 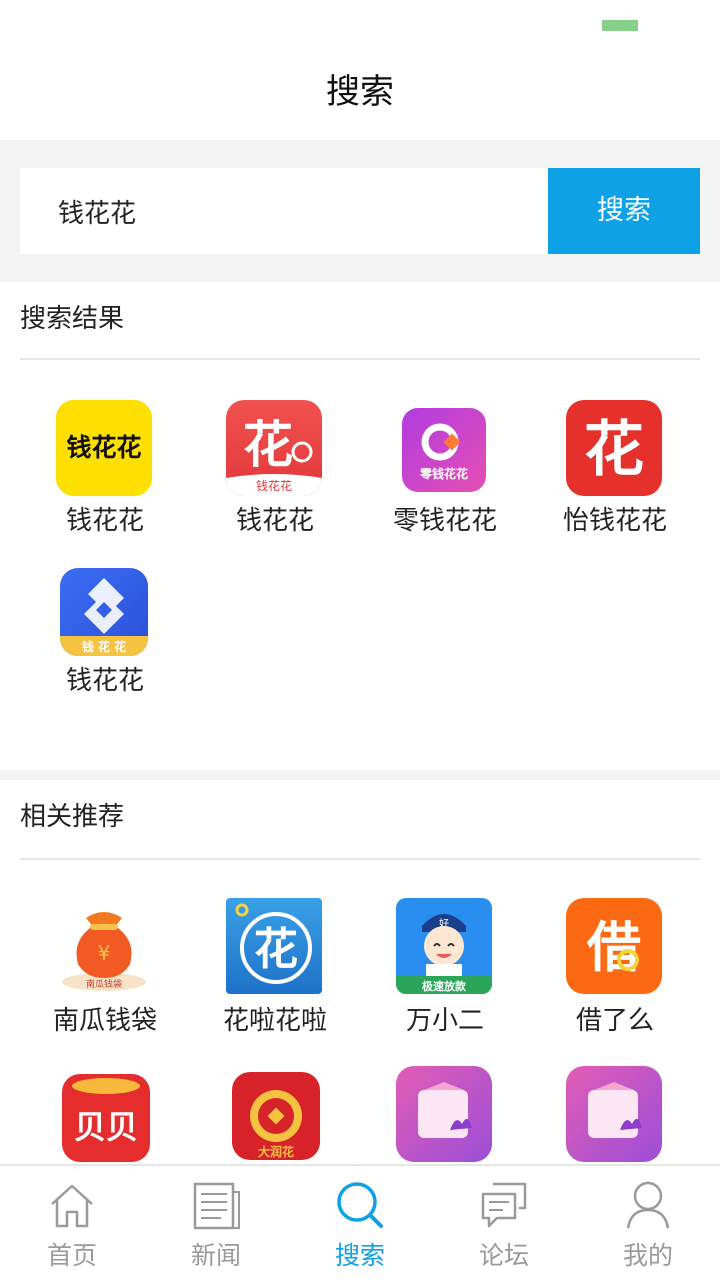 I want to click on app-name: 借了么, so click(x=614, y=1021).